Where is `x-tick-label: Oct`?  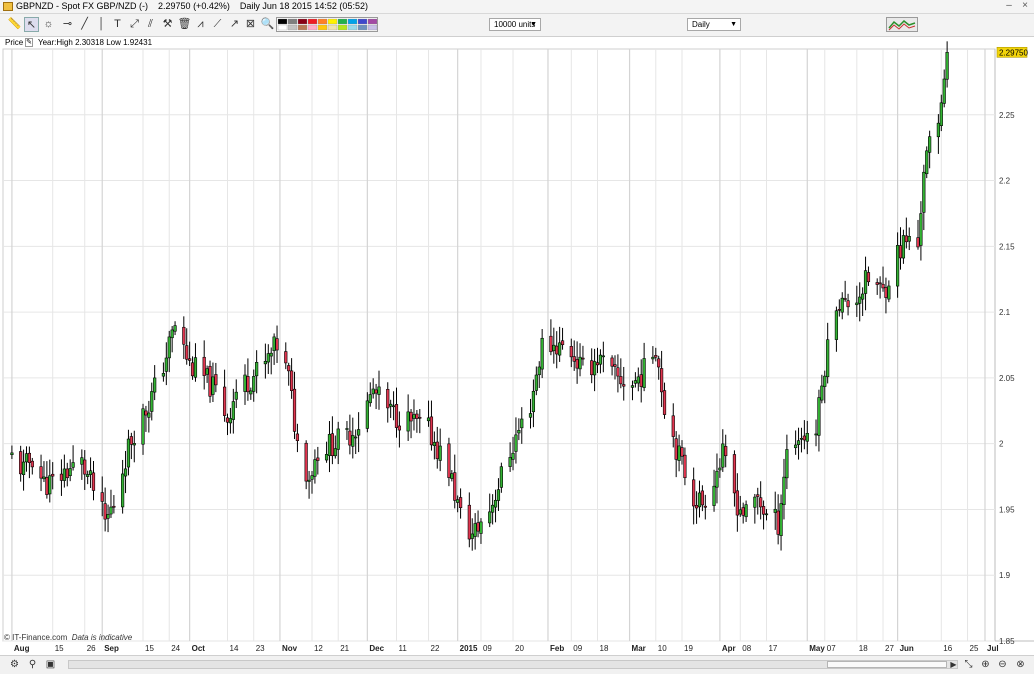 x-tick-label: Oct is located at coordinates (199, 648).